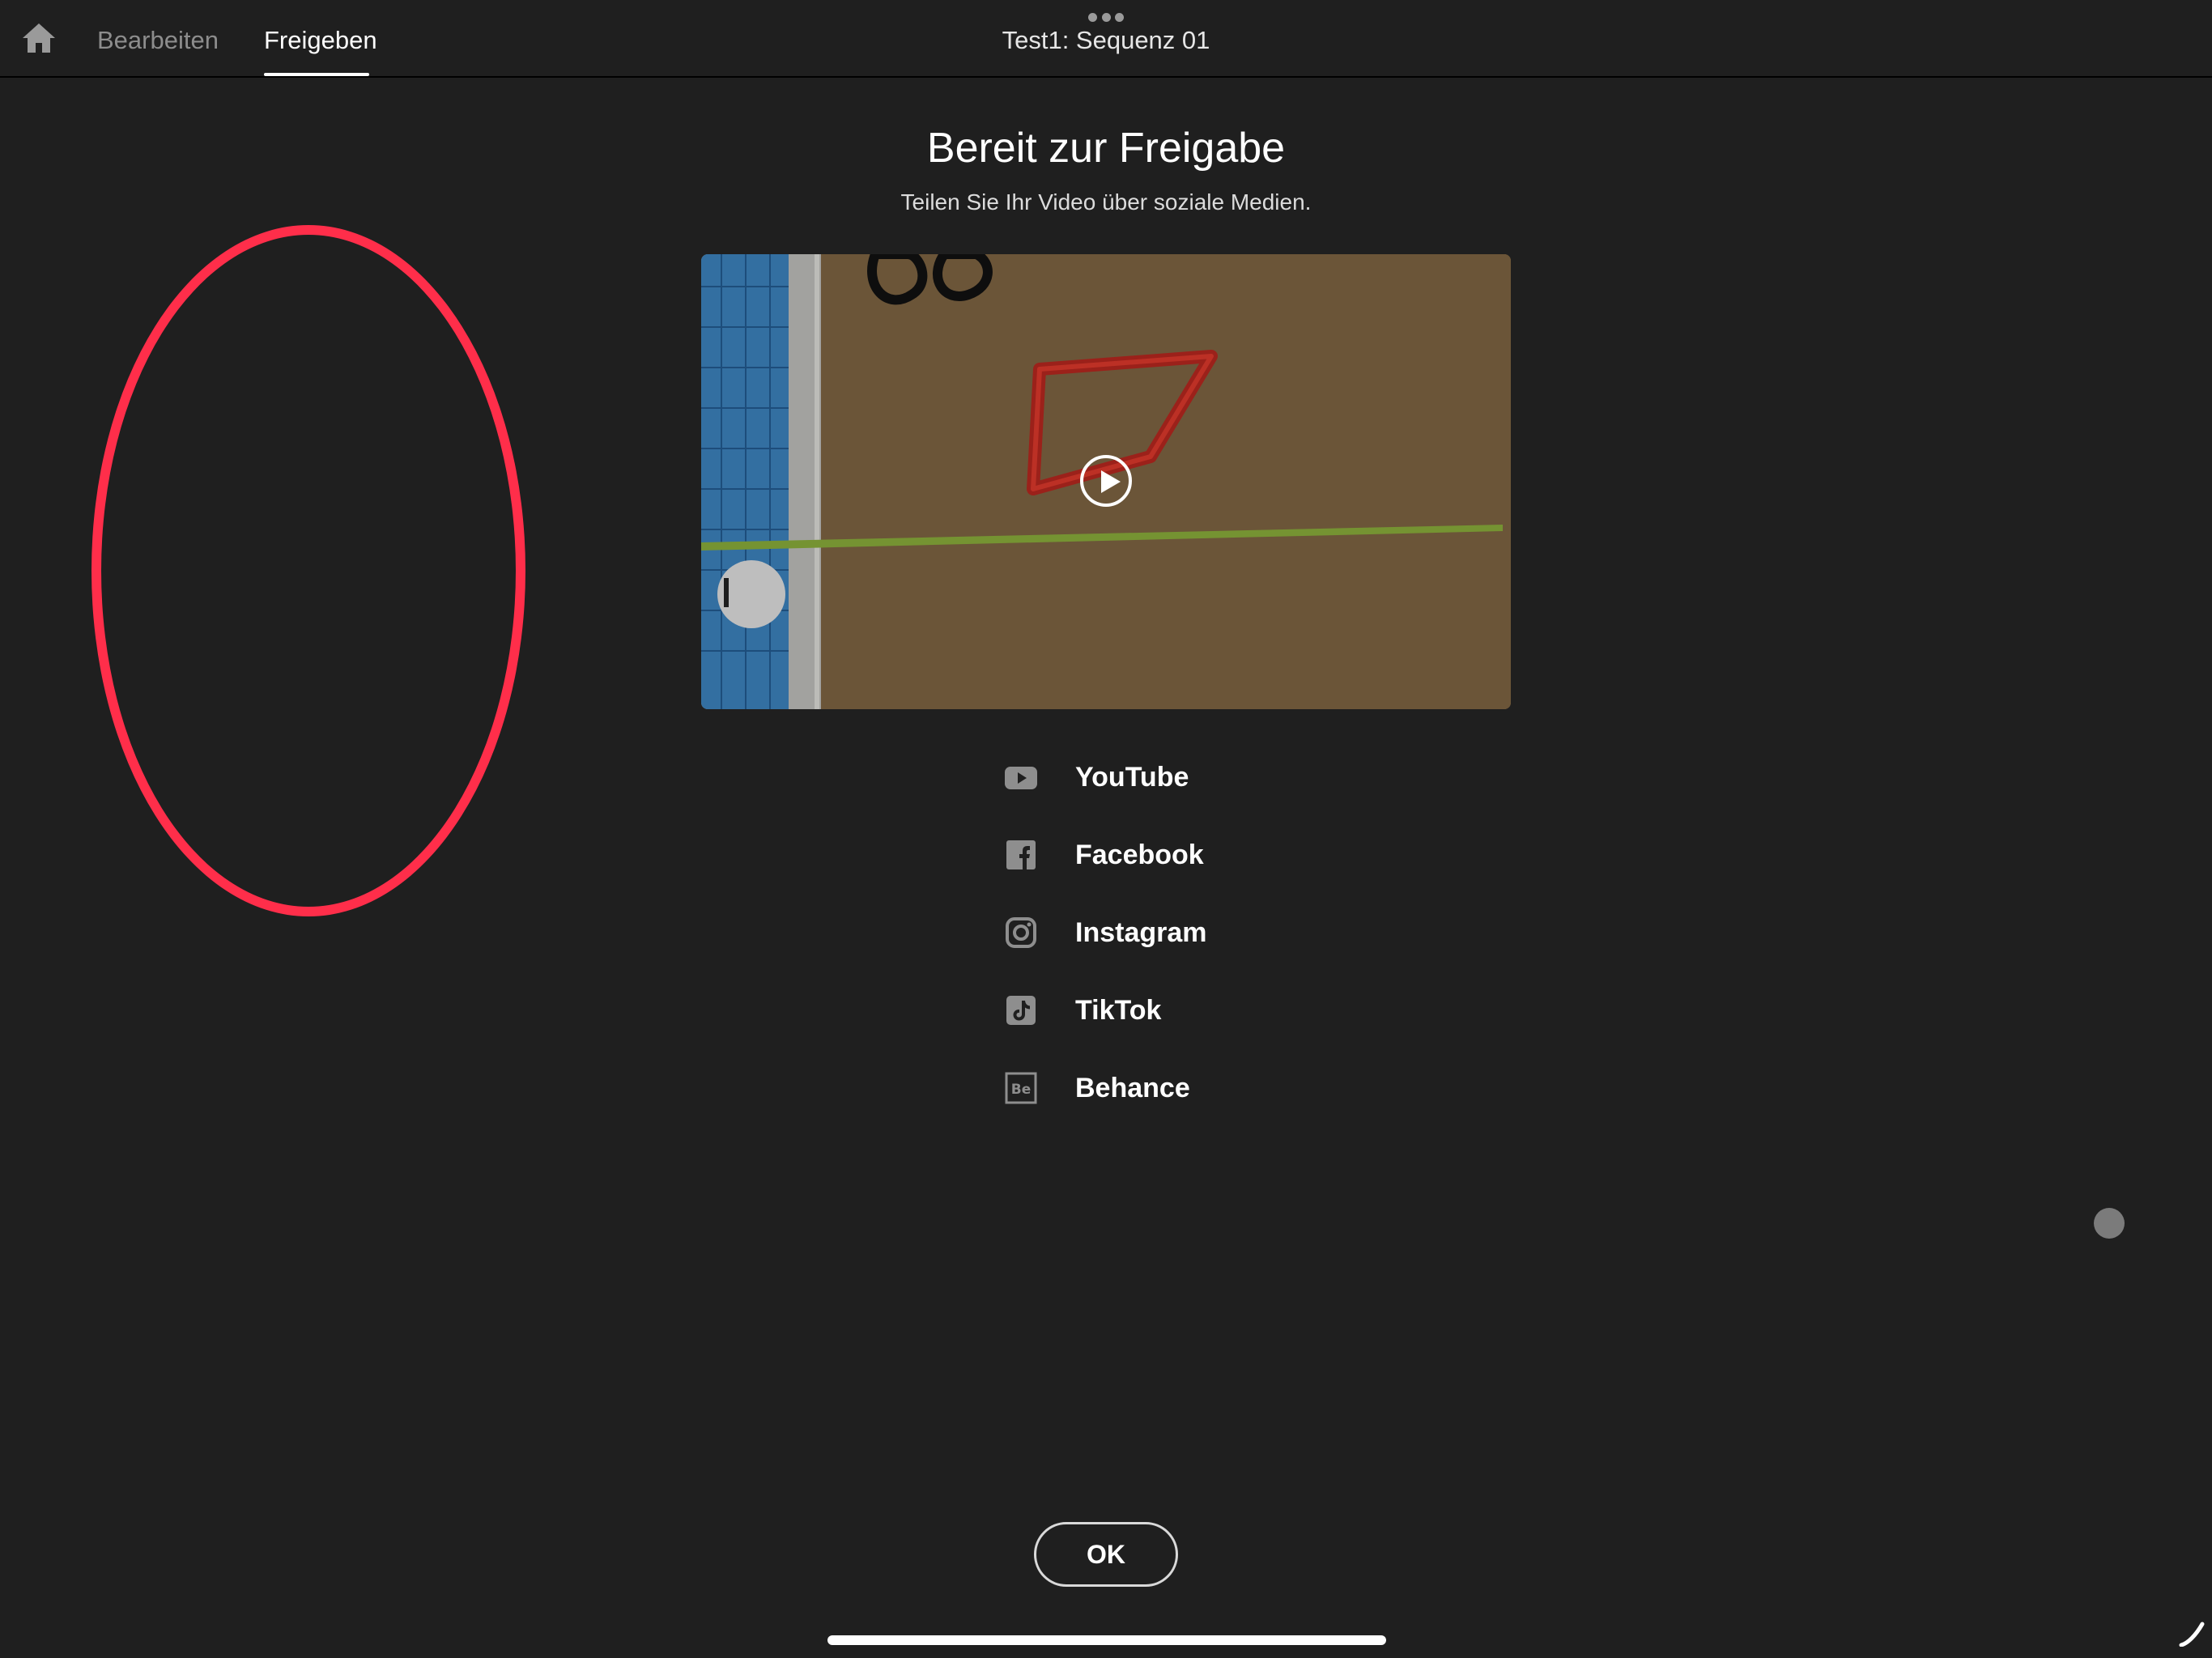 The height and width of the screenshot is (1658, 2212). I want to click on share-label-instagram: Instagram, so click(1141, 932).